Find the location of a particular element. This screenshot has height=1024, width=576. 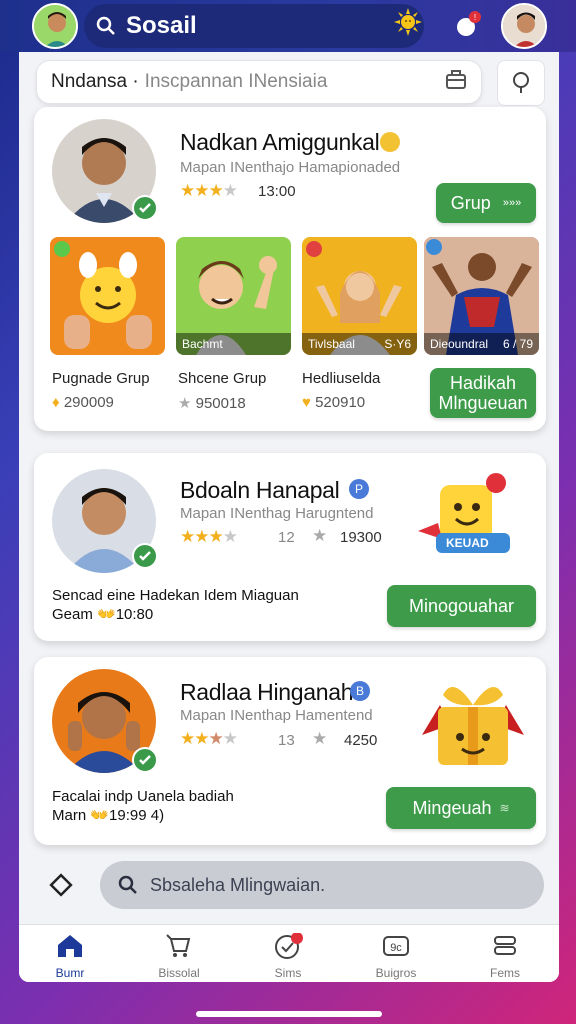

svg-text: 9c is located at coordinates (396, 948).